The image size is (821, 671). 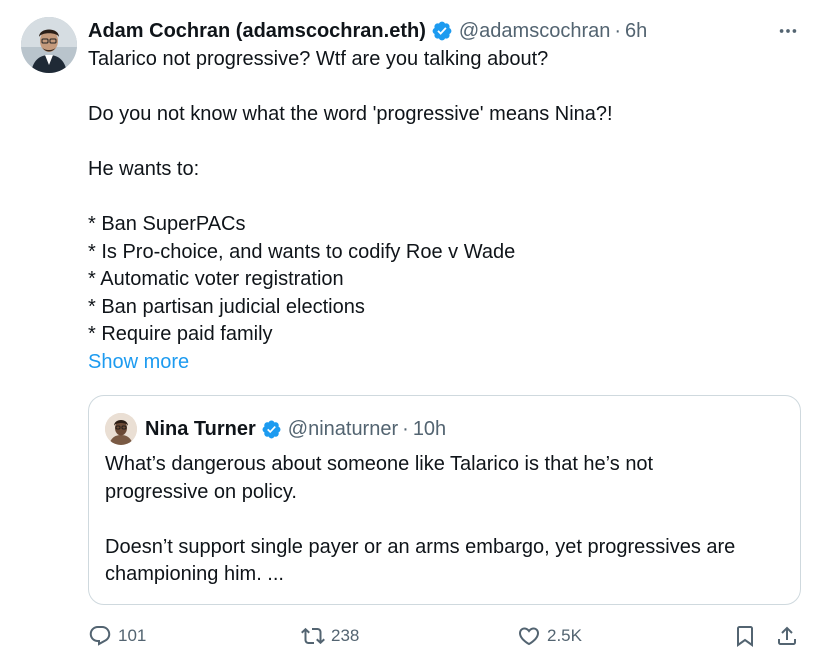 I want to click on action-bar: 101 238 2.5K, so click(x=445, y=636).